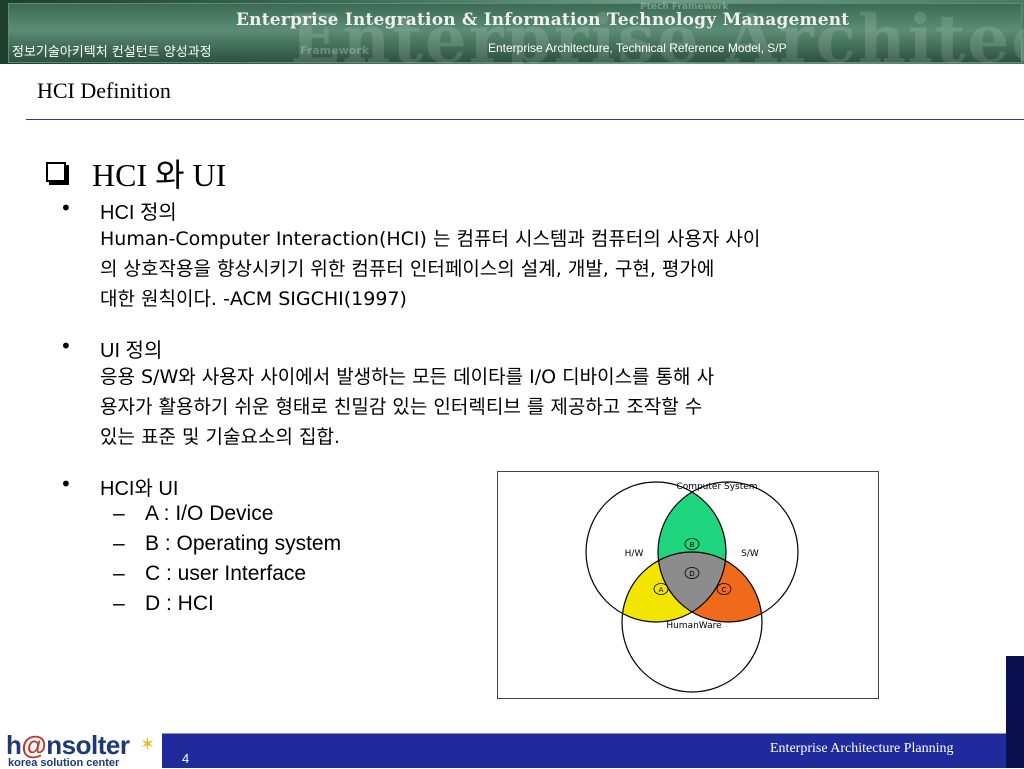 This screenshot has width=1024, height=769. I want to click on page-title: HCI Definition, so click(104, 90).